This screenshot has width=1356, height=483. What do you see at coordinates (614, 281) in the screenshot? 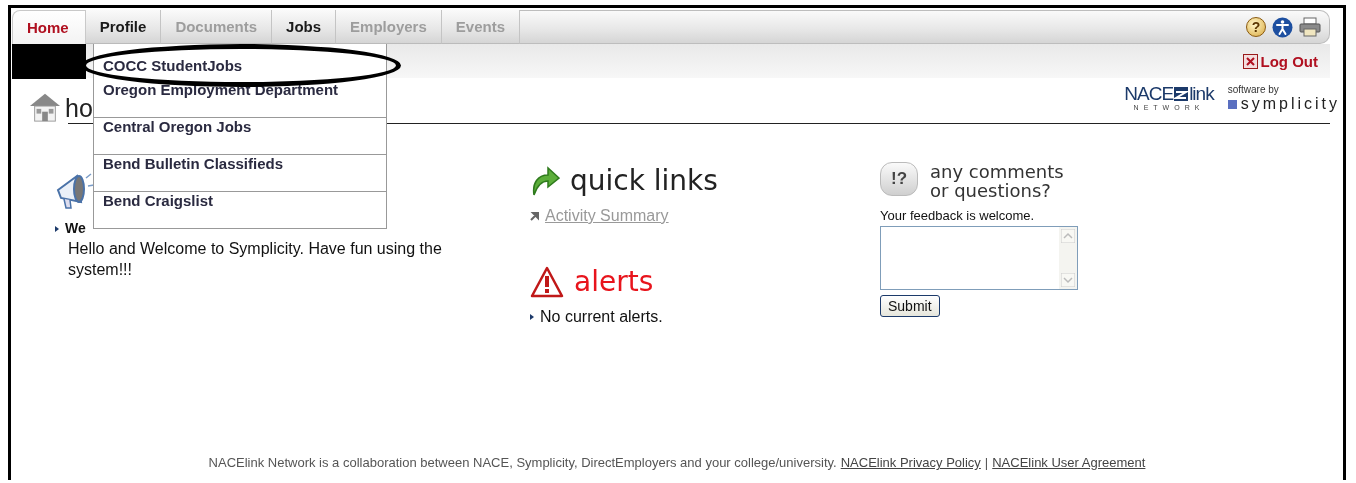
I see `section-title: alerts` at bounding box center [614, 281].